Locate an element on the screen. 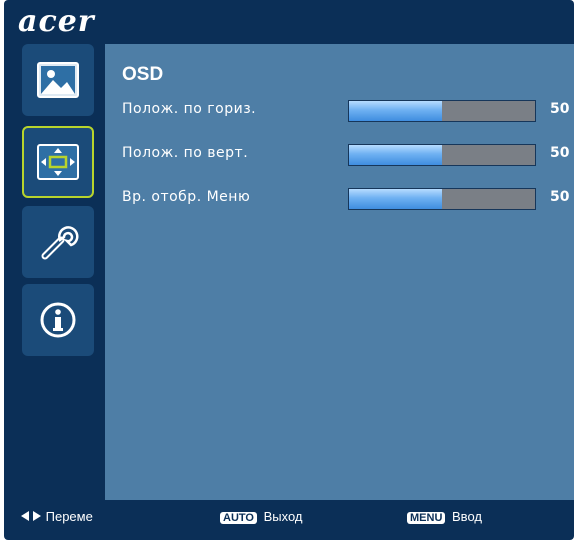 The height and width of the screenshot is (543, 574). setting-row-horizontal-position: Полож. по гориз. 50 is located at coordinates (339, 111).